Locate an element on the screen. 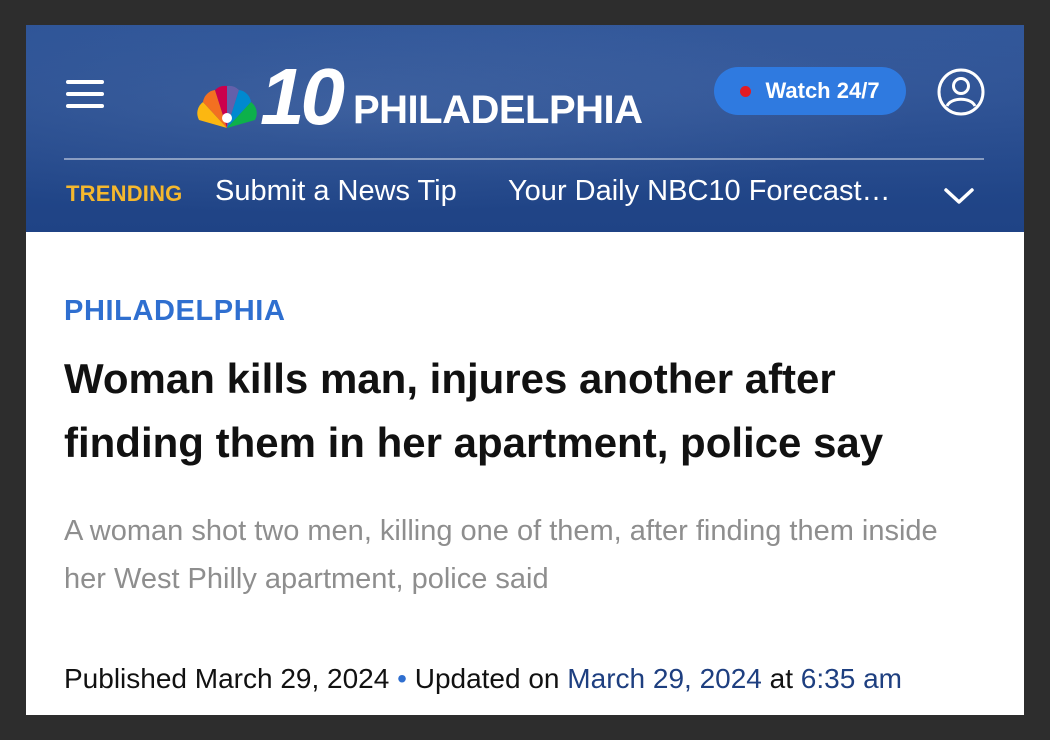 The image size is (1050, 740). article-section-label: PHILADELPHIA is located at coordinates (175, 311).